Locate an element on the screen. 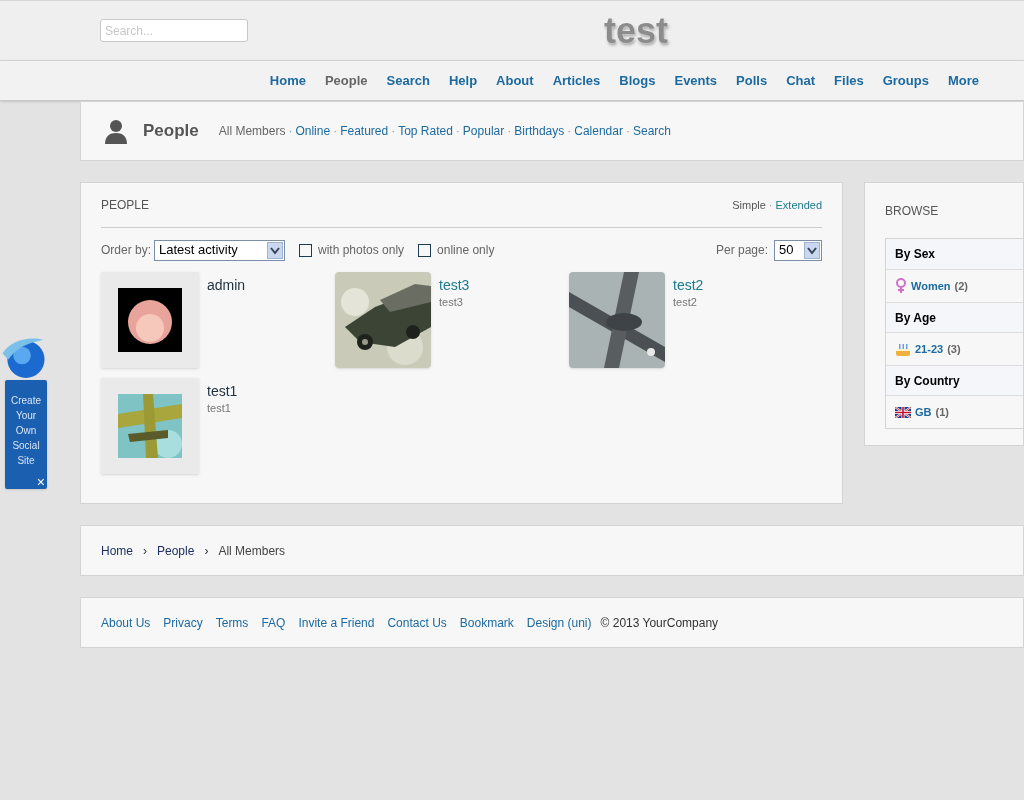  nav-link: Groups is located at coordinates (905, 80).